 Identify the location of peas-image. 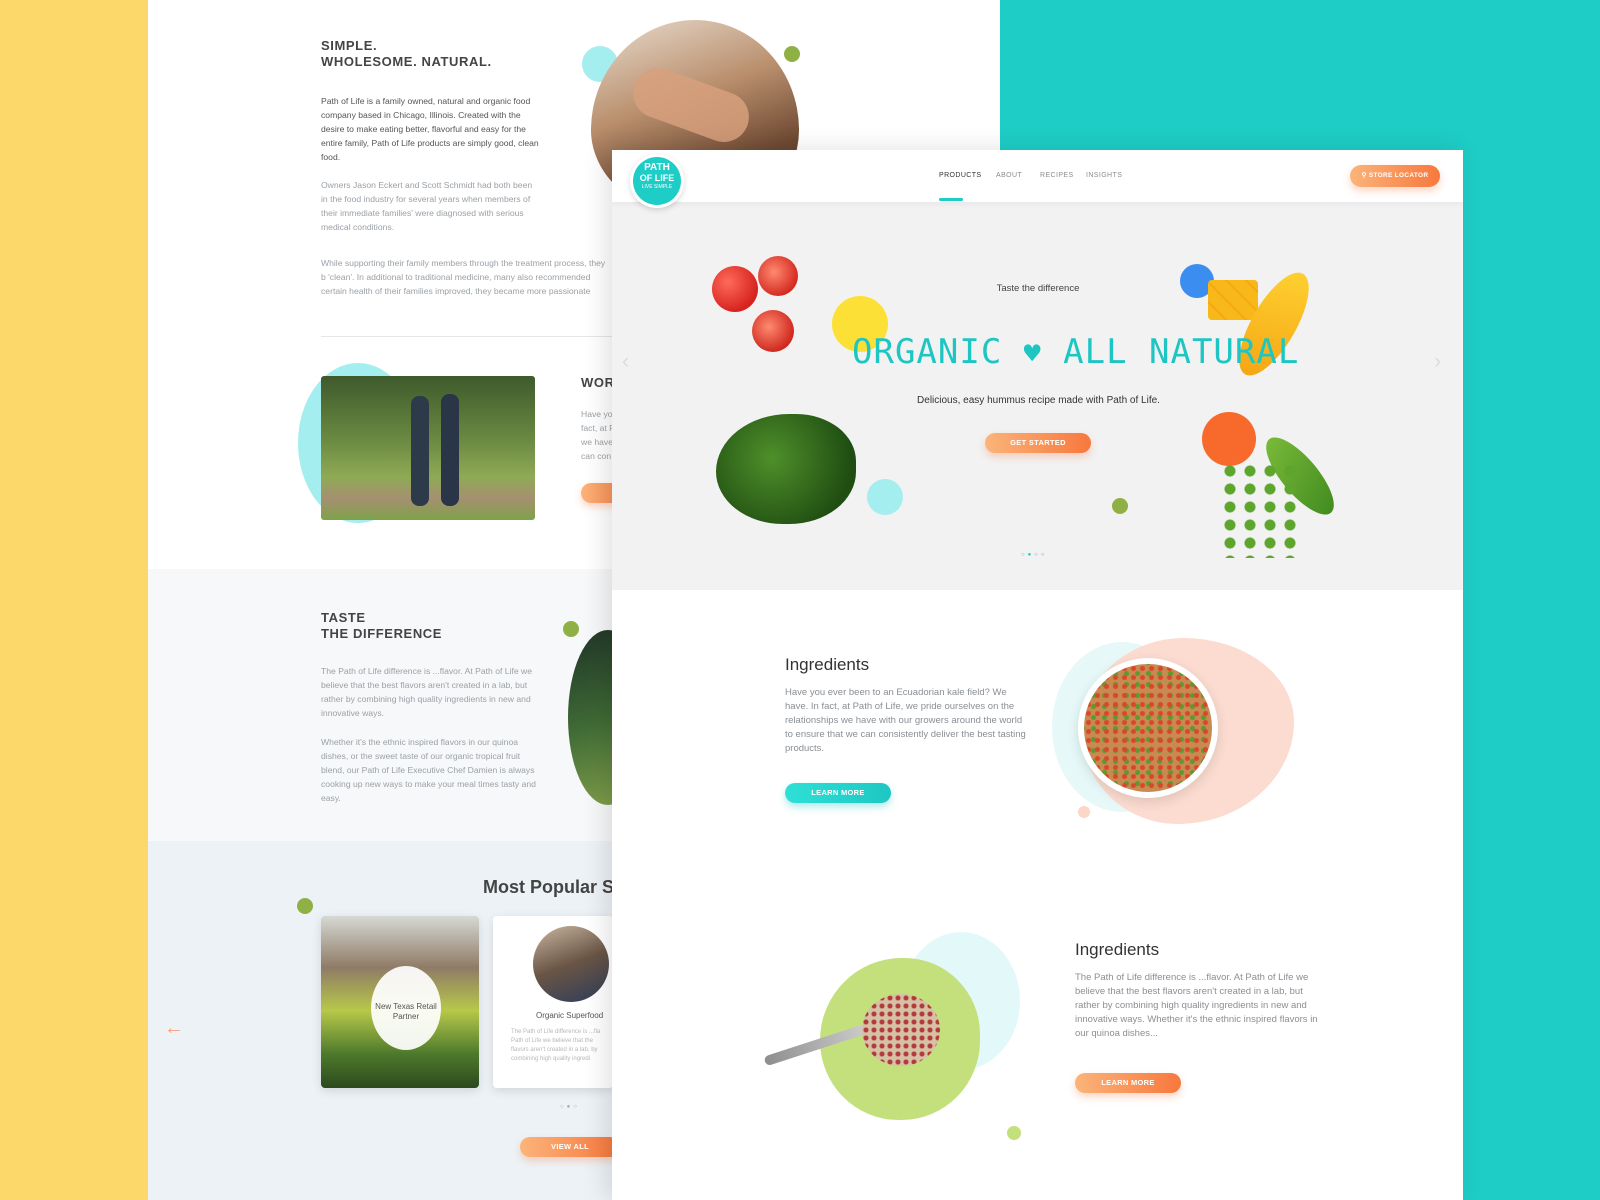
(1261, 510).